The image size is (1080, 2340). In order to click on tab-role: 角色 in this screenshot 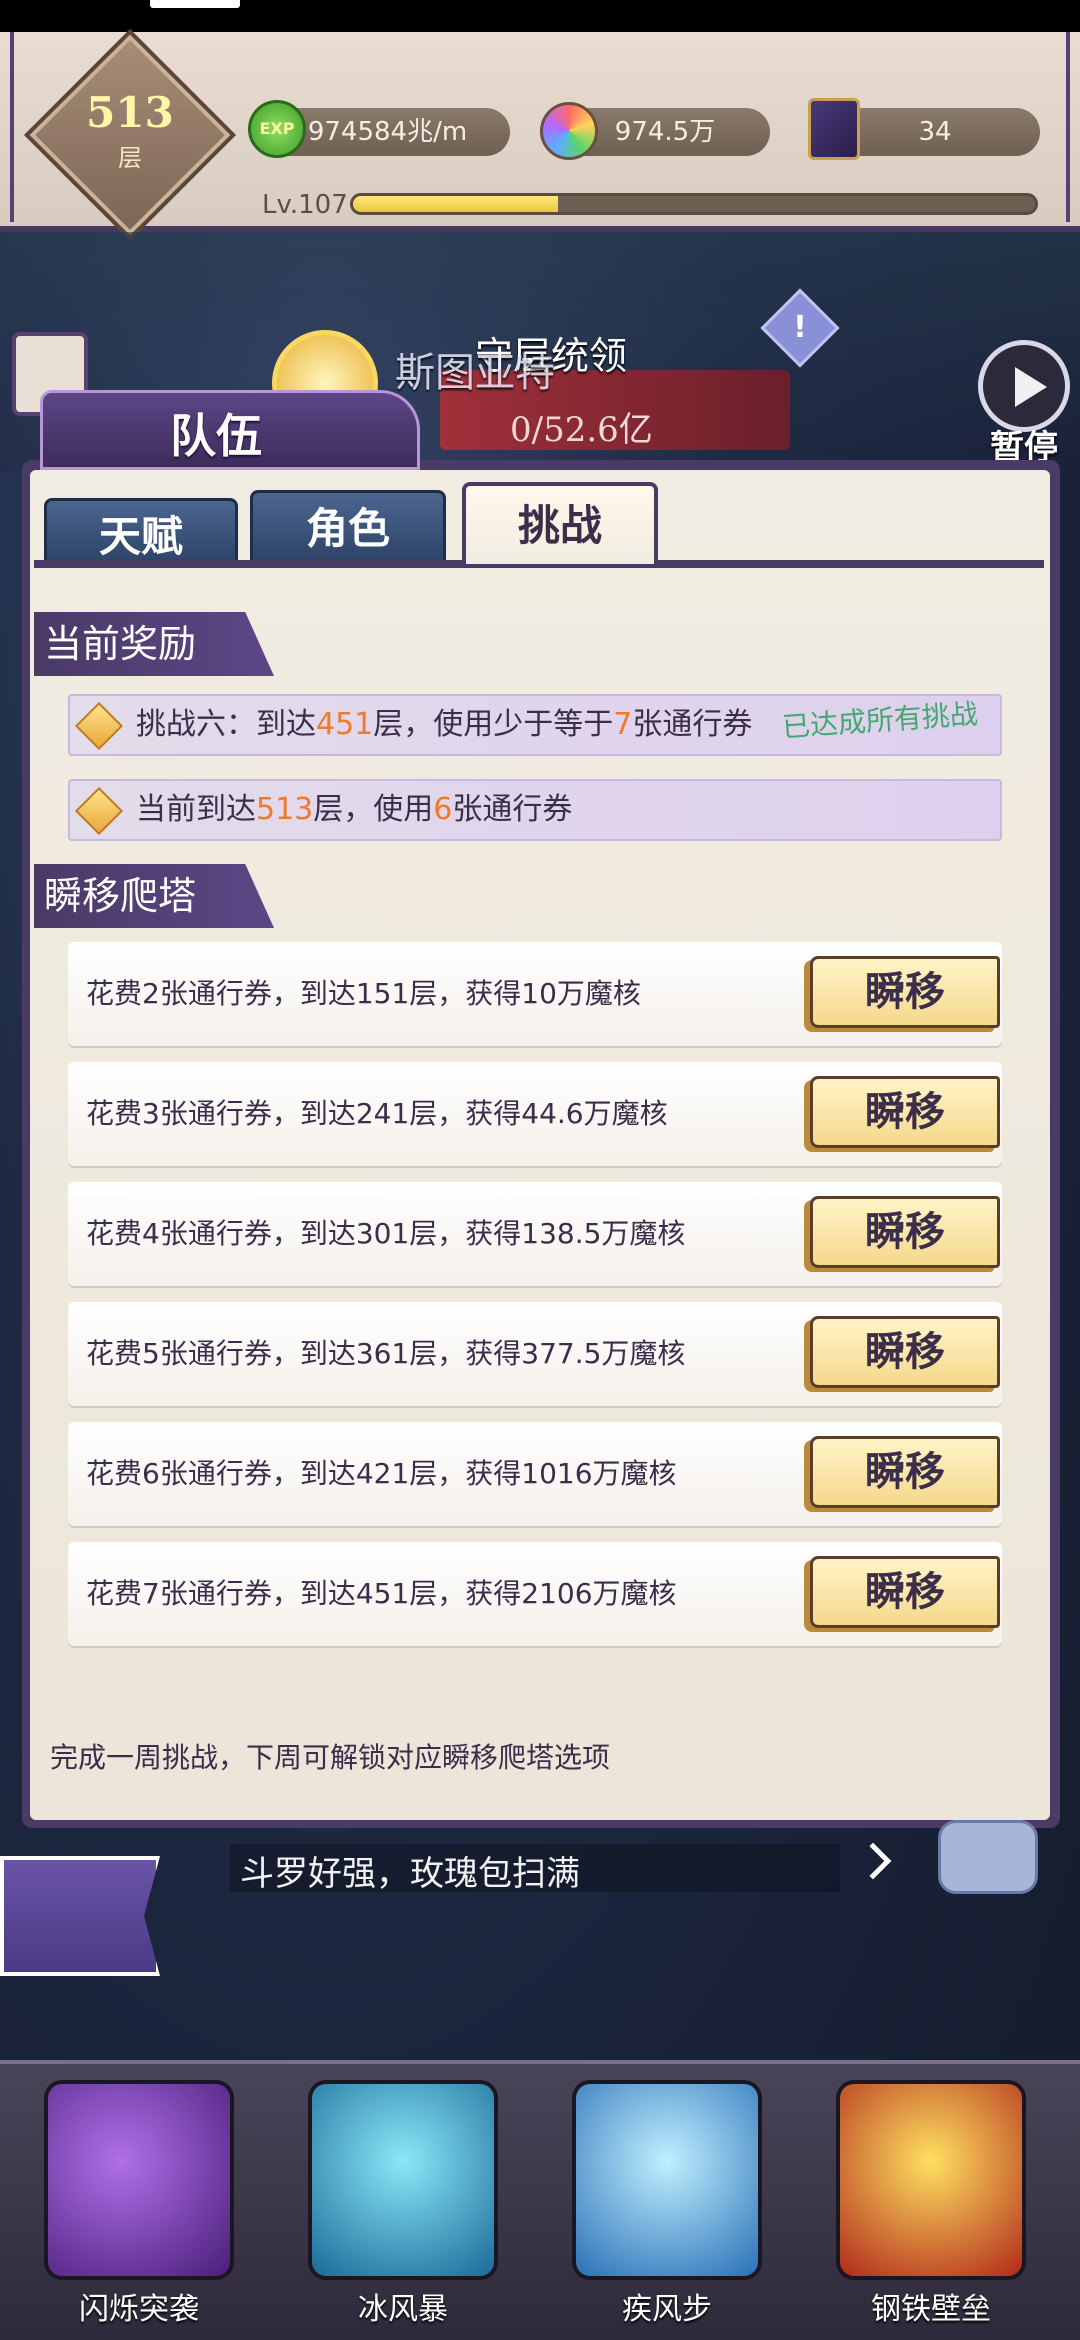, I will do `click(348, 527)`.